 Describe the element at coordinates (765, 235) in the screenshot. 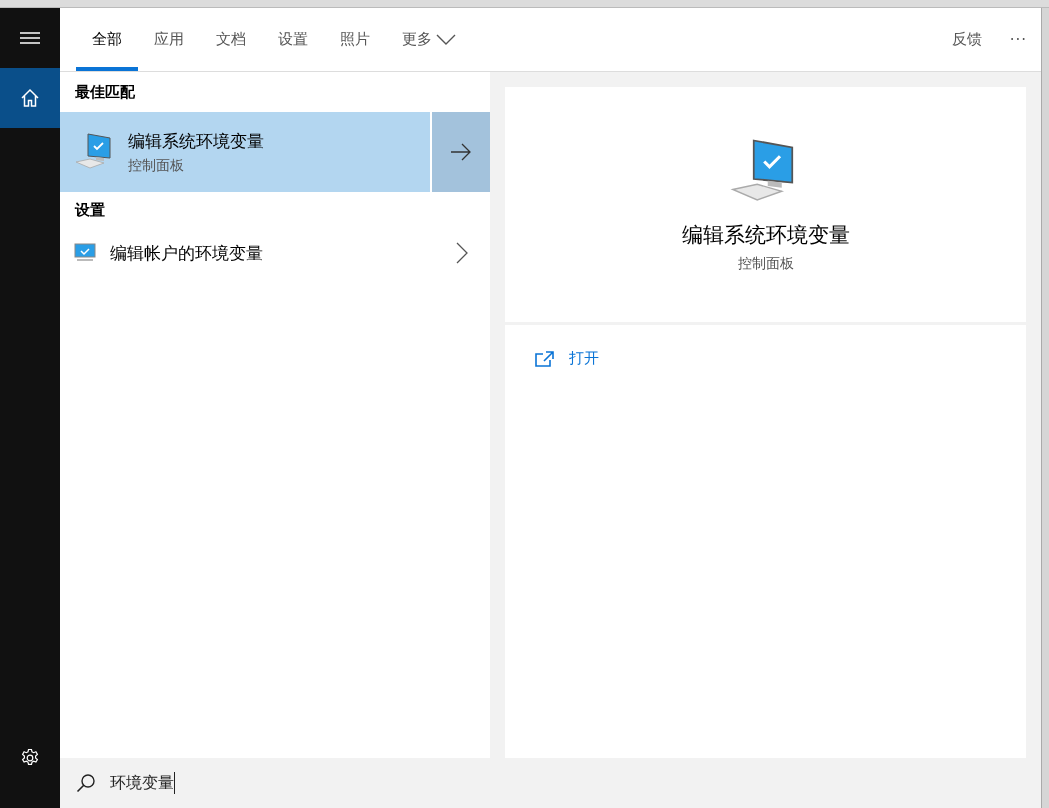

I see `preview-title: 编辑系统环境变量` at that location.